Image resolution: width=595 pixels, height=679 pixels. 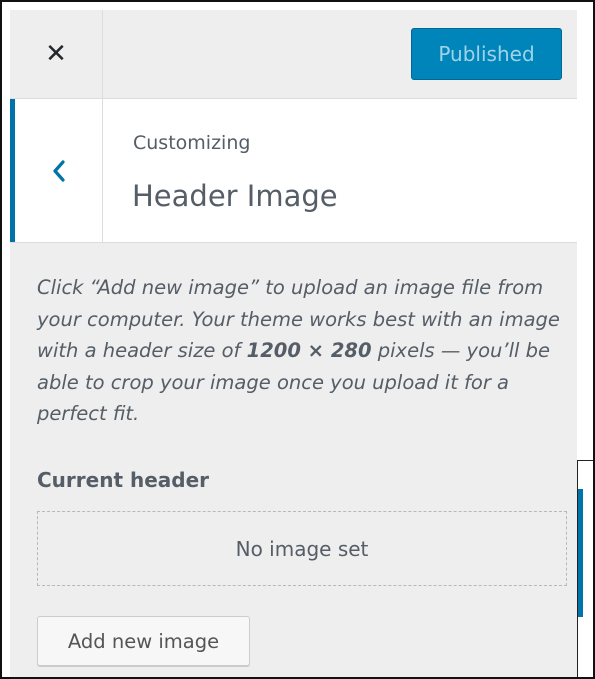 I want to click on placeholder-text: No image set, so click(x=302, y=548).